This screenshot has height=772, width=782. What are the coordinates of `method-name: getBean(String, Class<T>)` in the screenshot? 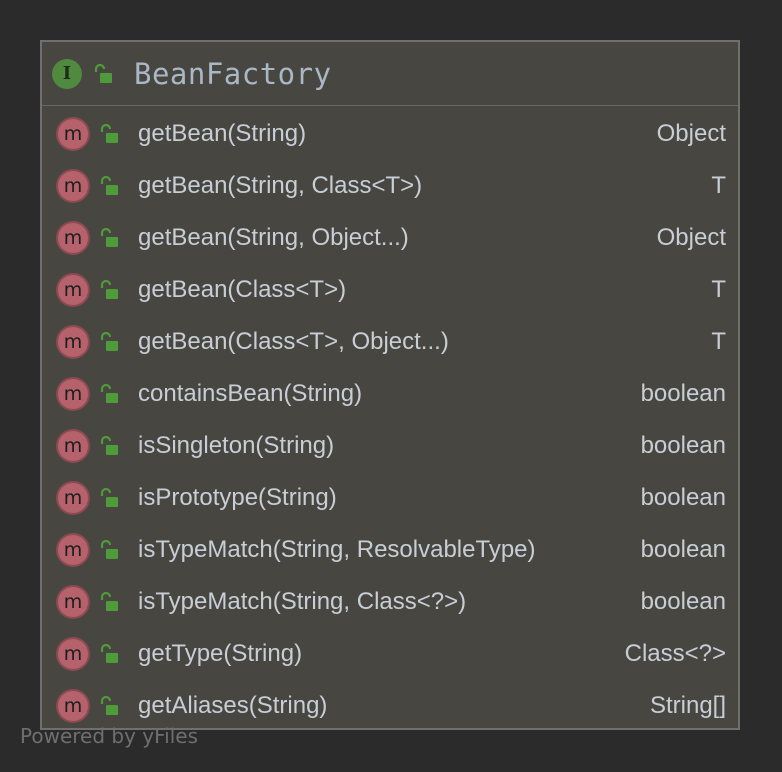 It's located at (280, 185).